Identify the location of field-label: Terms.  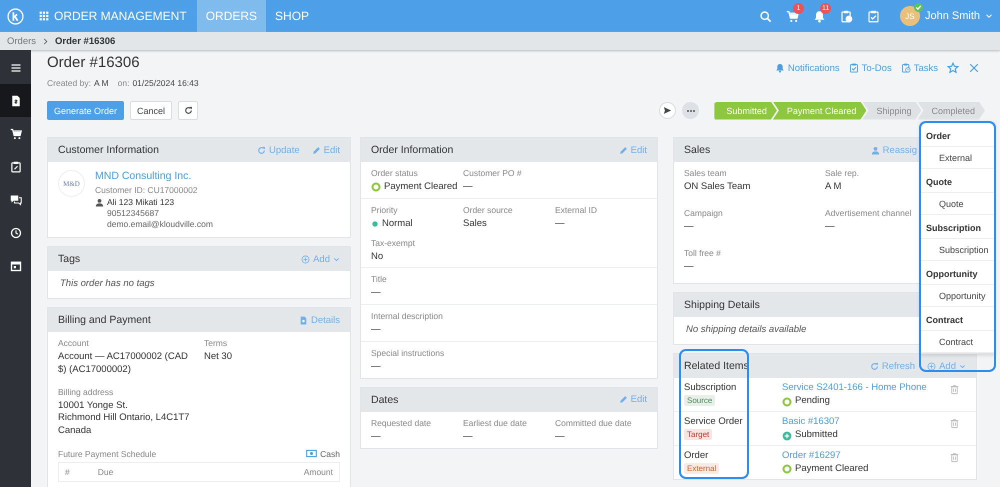
(216, 343).